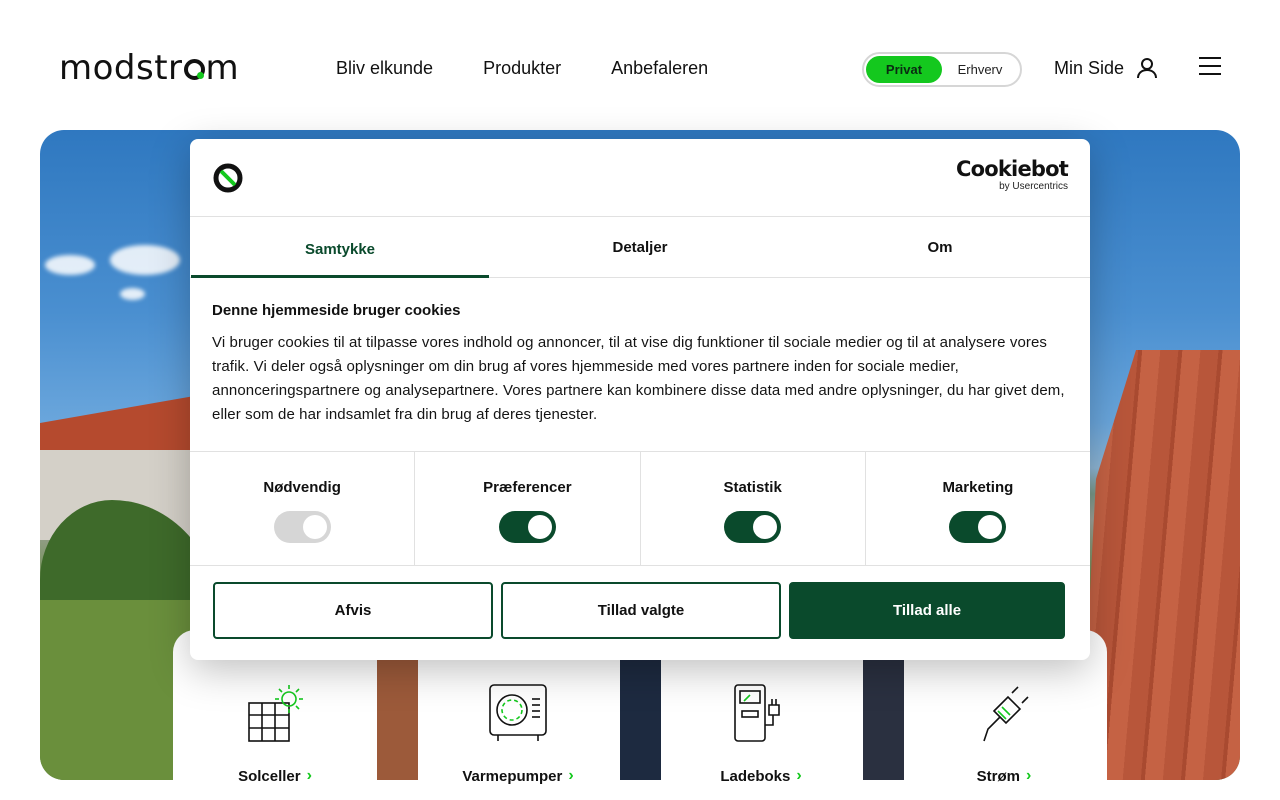 The width and height of the screenshot is (1280, 800). I want to click on allow-selected-button: Tillad valgte, so click(641, 610).